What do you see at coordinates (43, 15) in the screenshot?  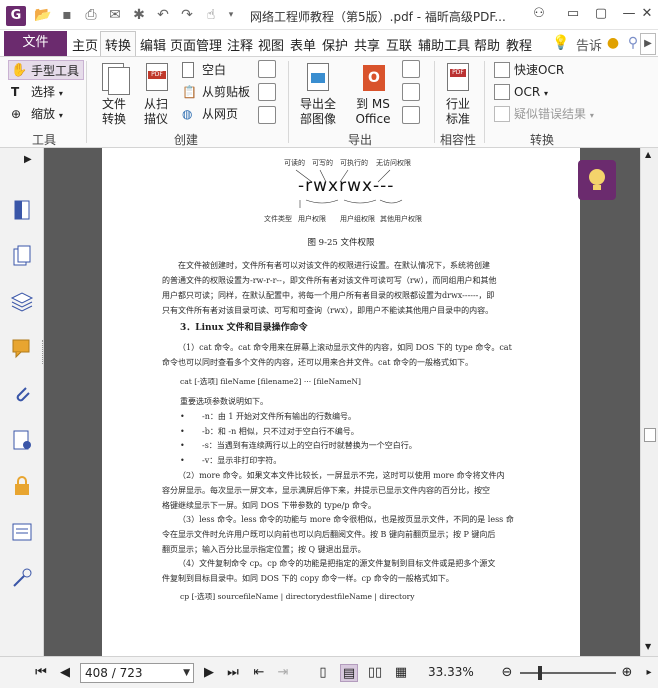 I see `open-folder-icon: 📂` at bounding box center [43, 15].